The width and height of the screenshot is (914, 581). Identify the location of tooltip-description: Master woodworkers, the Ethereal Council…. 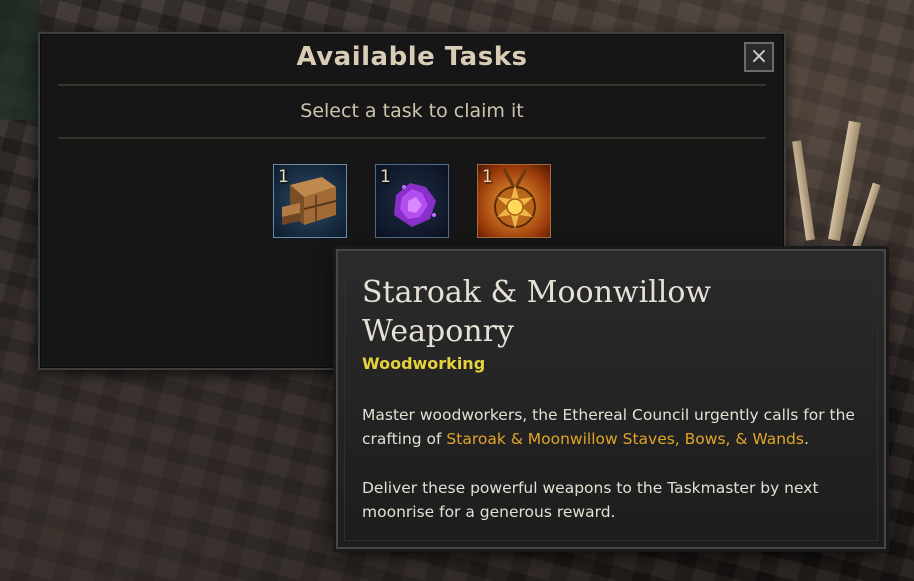
(614, 427).